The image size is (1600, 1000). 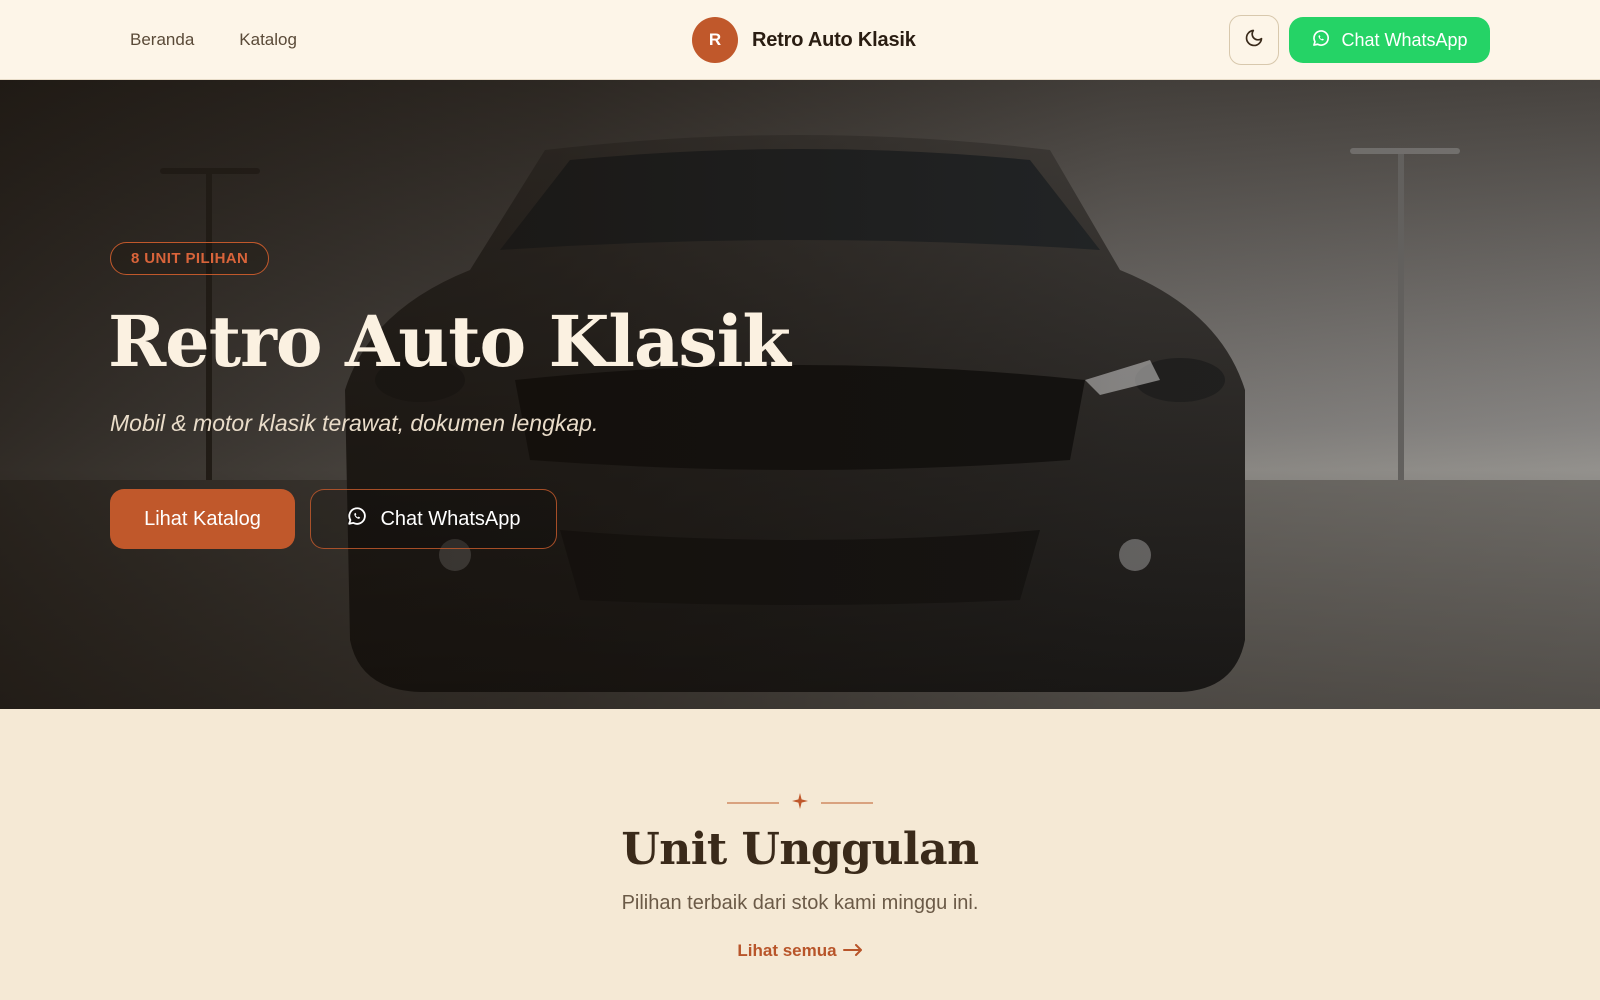 What do you see at coordinates (715, 40) in the screenshot?
I see `brand-avatar: R` at bounding box center [715, 40].